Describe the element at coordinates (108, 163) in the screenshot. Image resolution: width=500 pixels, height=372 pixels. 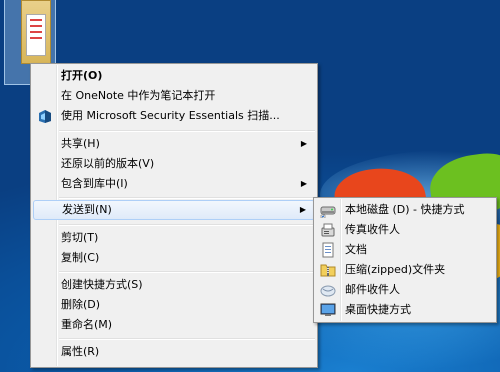
I see `menu-item-label: 还原以前的版本(V)` at that location.